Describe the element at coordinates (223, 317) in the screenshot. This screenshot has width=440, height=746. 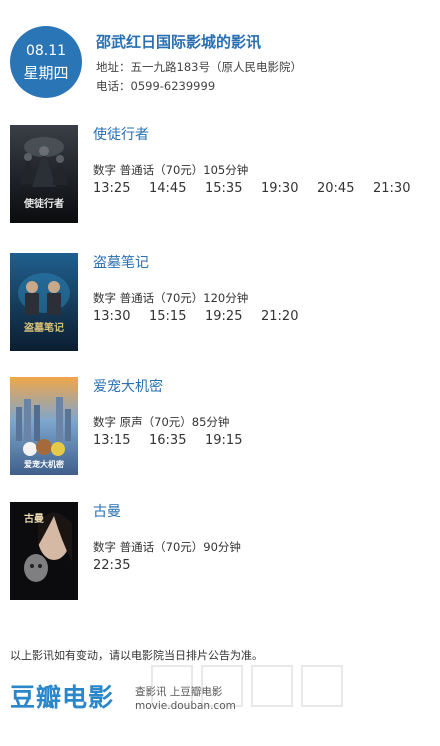
I see `showtime: 19:25` at that location.